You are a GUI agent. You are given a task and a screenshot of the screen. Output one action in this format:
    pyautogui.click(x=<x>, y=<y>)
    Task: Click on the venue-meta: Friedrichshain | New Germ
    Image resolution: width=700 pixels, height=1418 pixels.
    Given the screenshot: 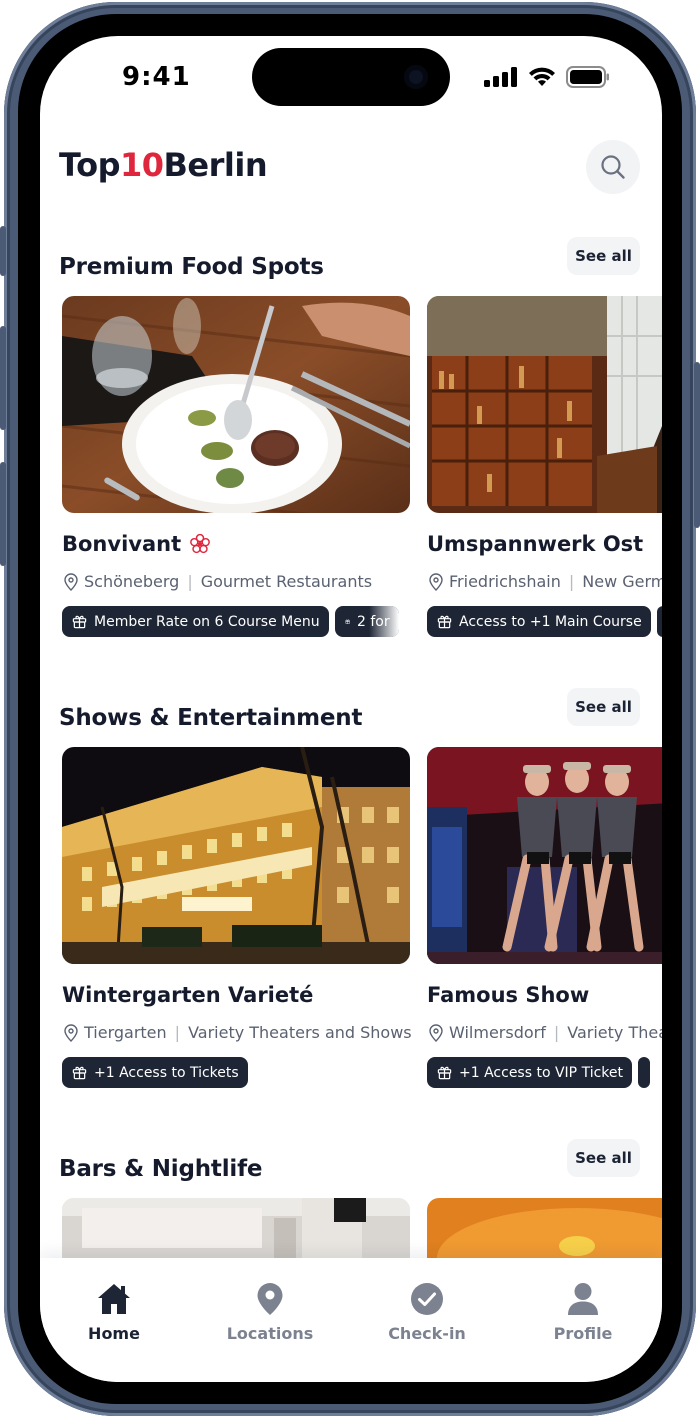 What is the action you would take?
    pyautogui.click(x=545, y=581)
    